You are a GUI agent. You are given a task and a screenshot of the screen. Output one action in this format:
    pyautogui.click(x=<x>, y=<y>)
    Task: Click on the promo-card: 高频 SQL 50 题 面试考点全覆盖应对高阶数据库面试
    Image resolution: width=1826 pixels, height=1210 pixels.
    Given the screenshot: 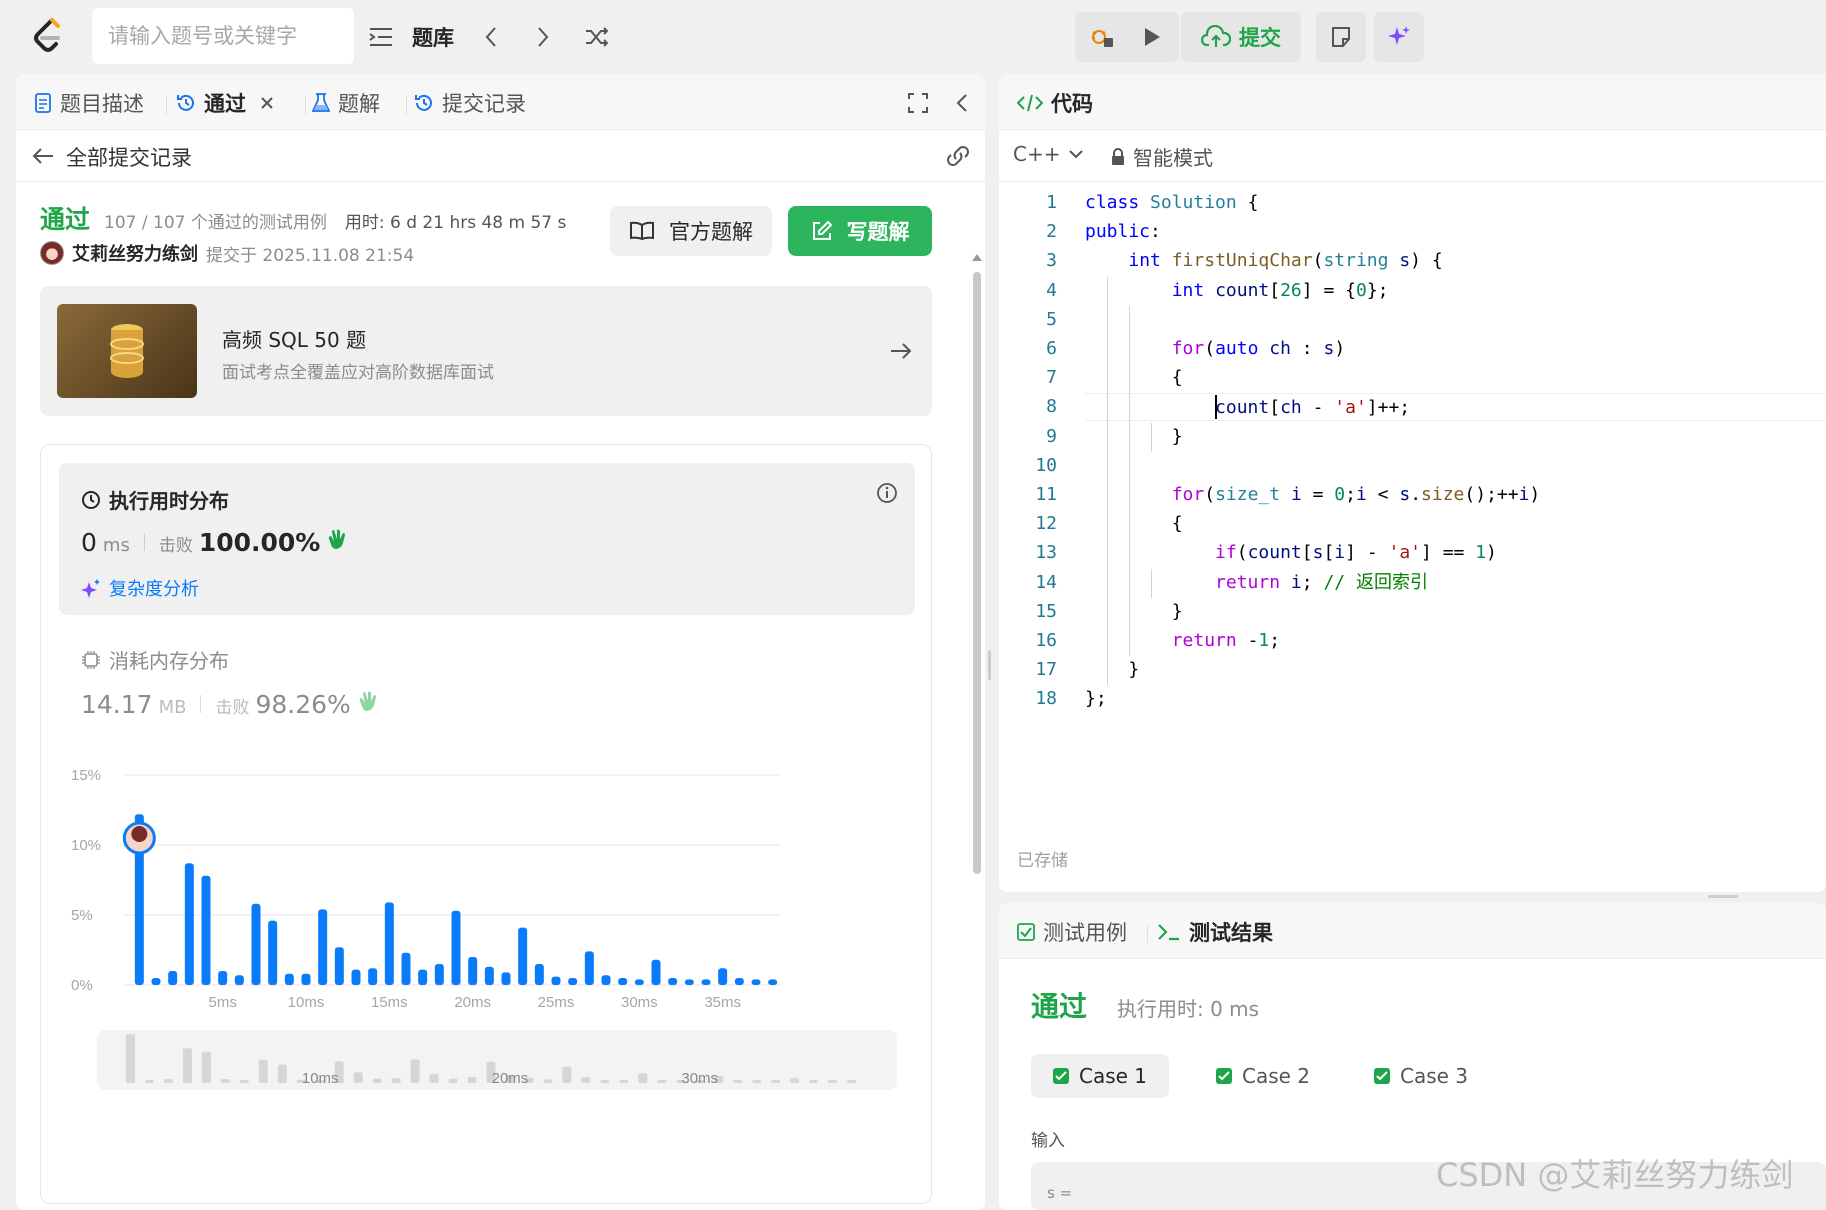 What is the action you would take?
    pyautogui.click(x=486, y=351)
    